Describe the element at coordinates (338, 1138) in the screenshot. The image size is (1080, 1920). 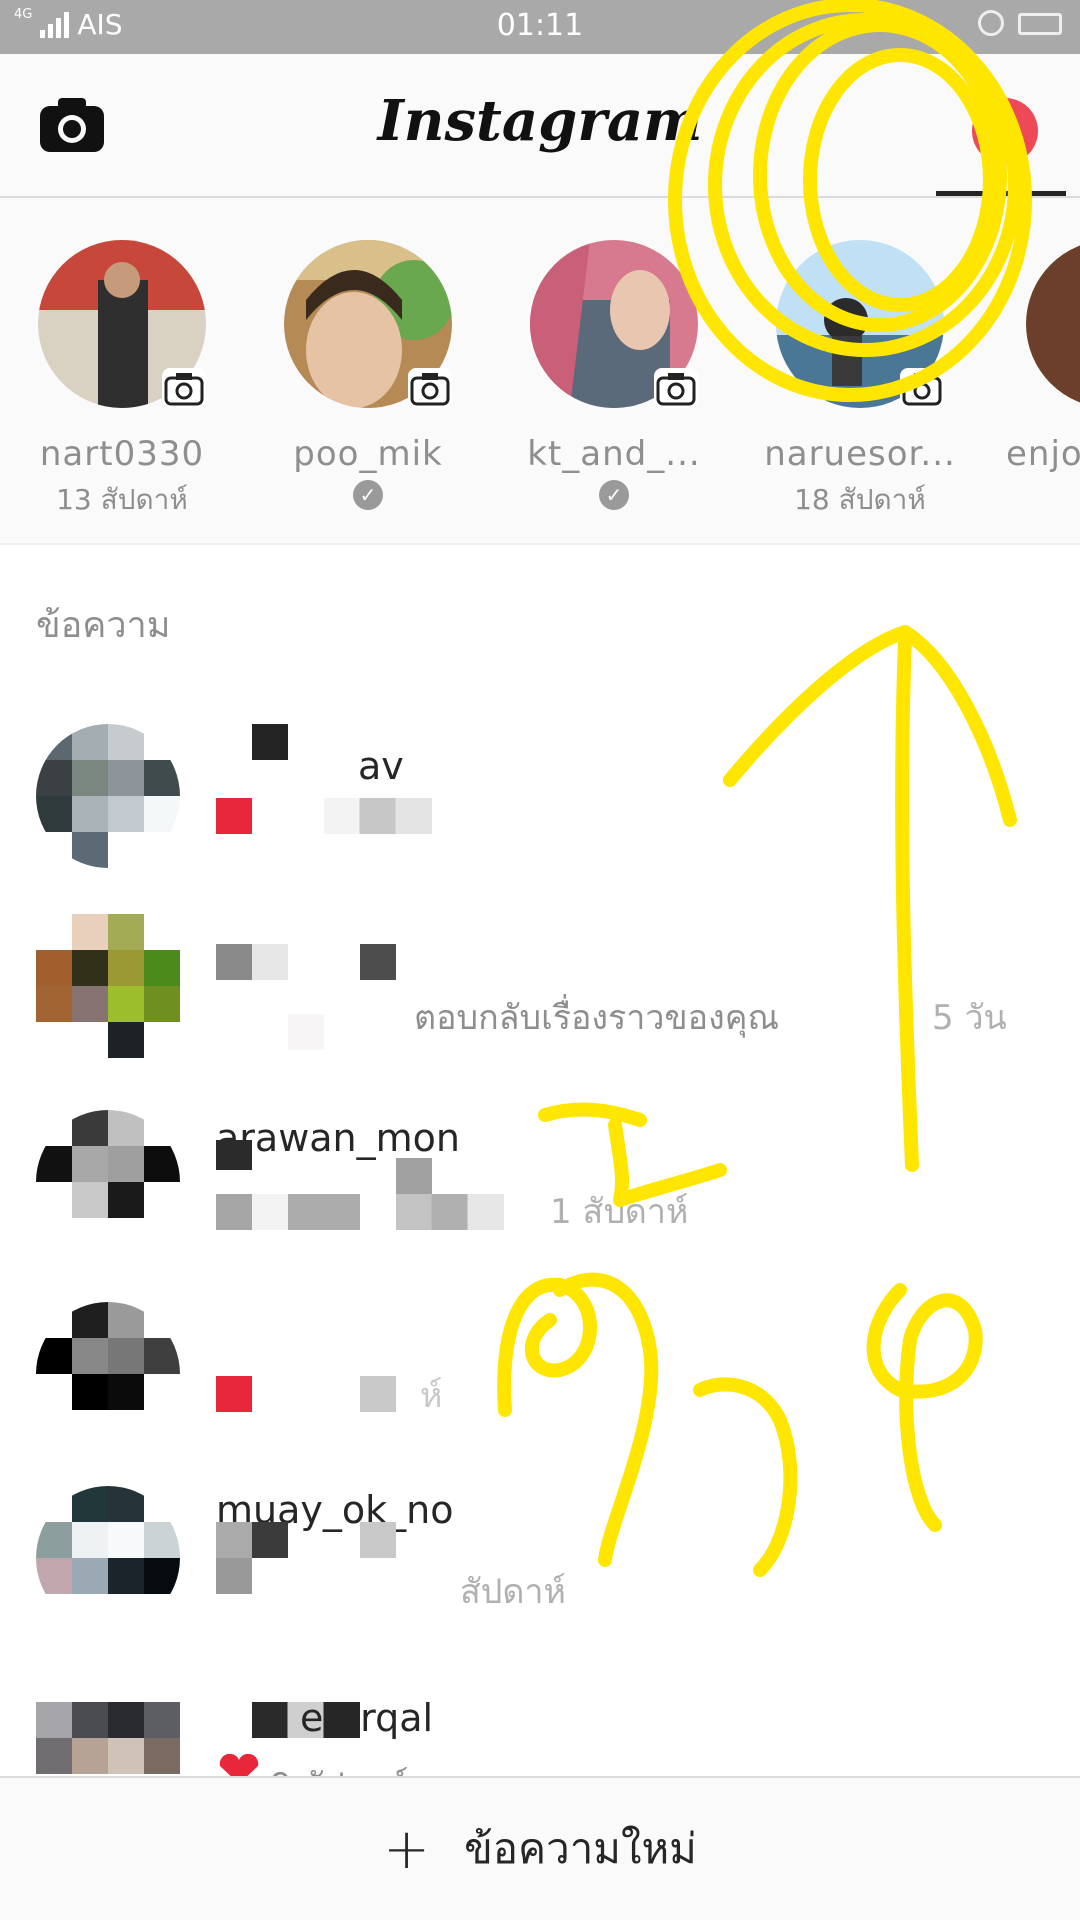
I see `thread-title: arawan_mon` at that location.